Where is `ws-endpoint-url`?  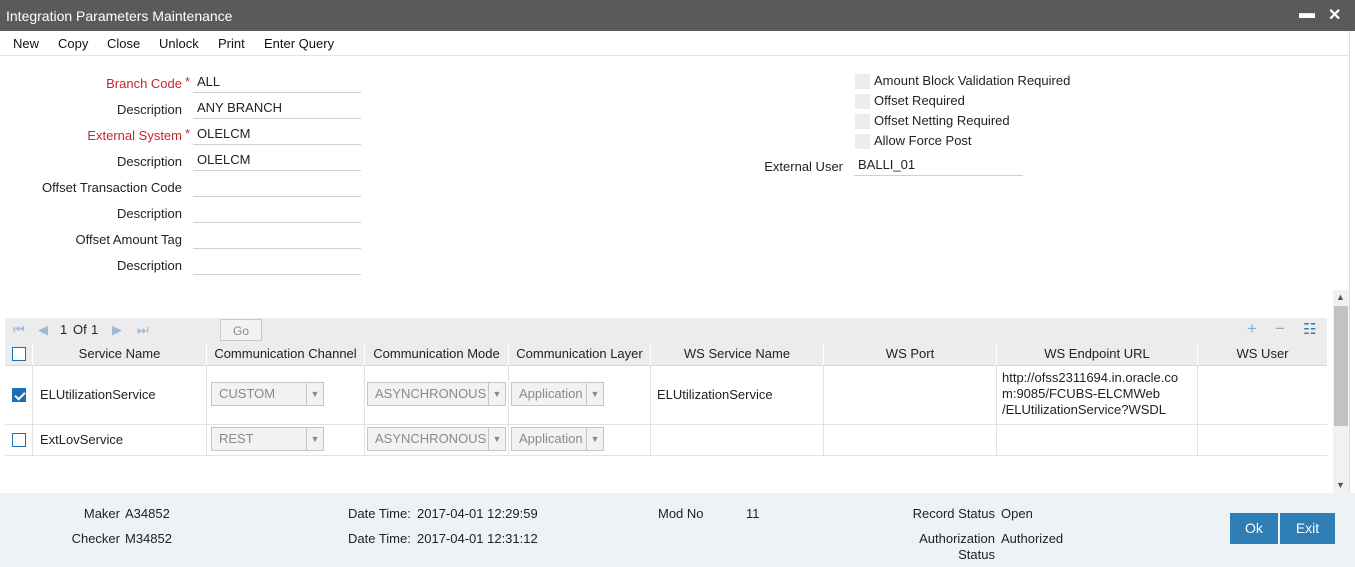 ws-endpoint-url is located at coordinates (1097, 440).